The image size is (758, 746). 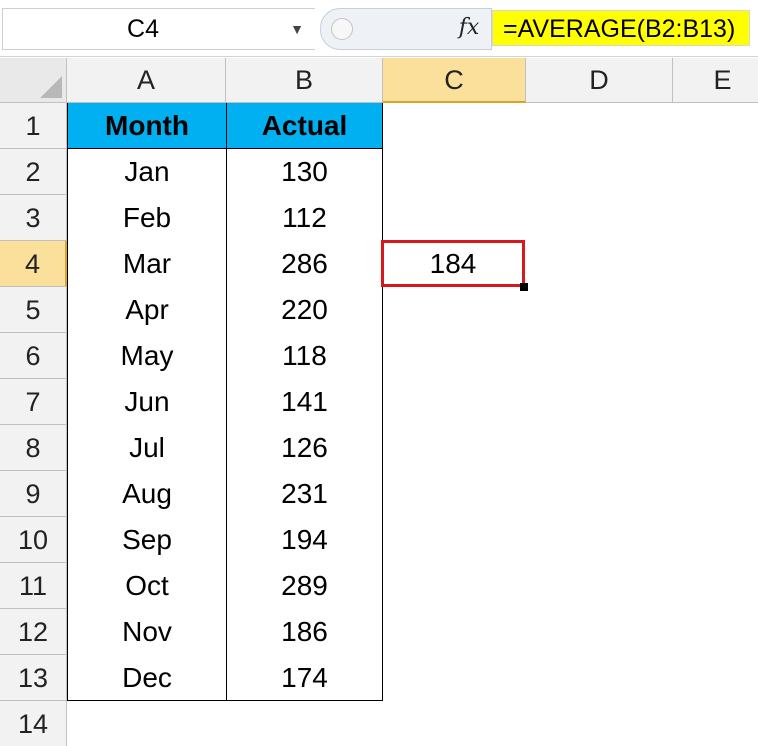 What do you see at coordinates (146, 586) in the screenshot?
I see `cell-month: Oct` at bounding box center [146, 586].